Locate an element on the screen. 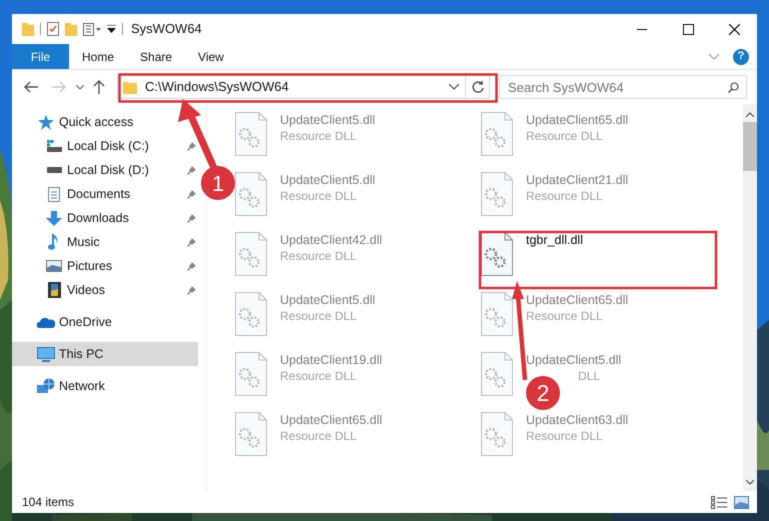  file-name: UpdateClient42.dll is located at coordinates (331, 240).